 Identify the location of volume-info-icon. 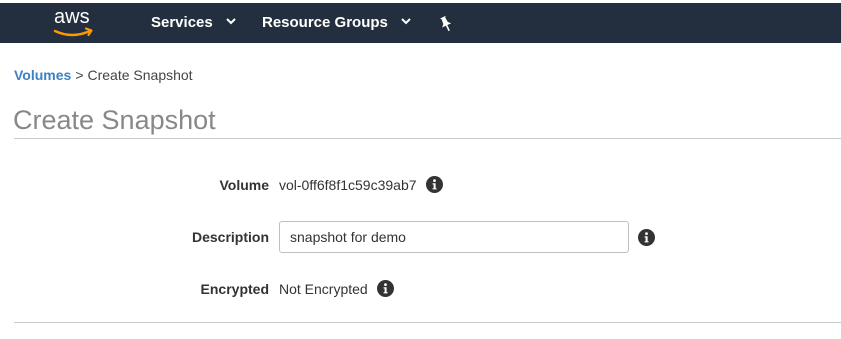
(434, 184).